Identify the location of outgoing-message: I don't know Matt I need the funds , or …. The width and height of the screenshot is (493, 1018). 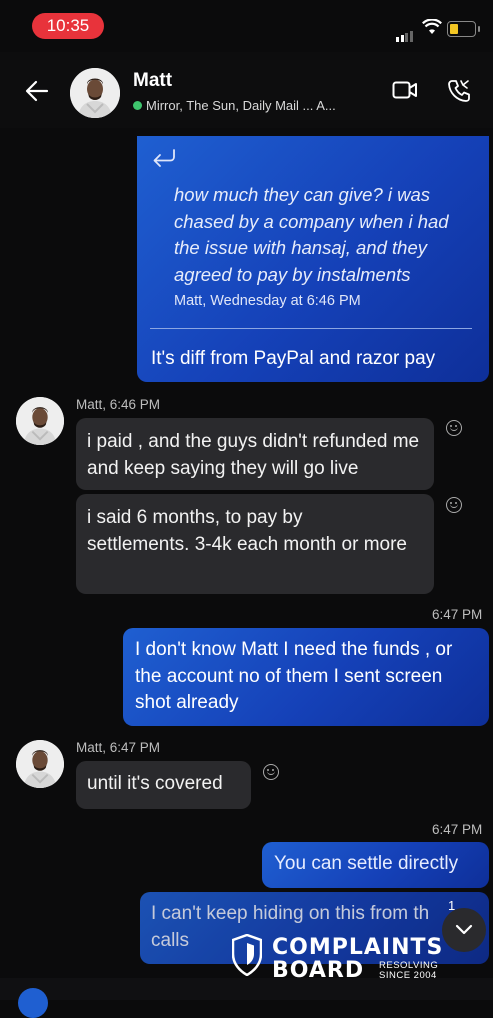
(306, 677).